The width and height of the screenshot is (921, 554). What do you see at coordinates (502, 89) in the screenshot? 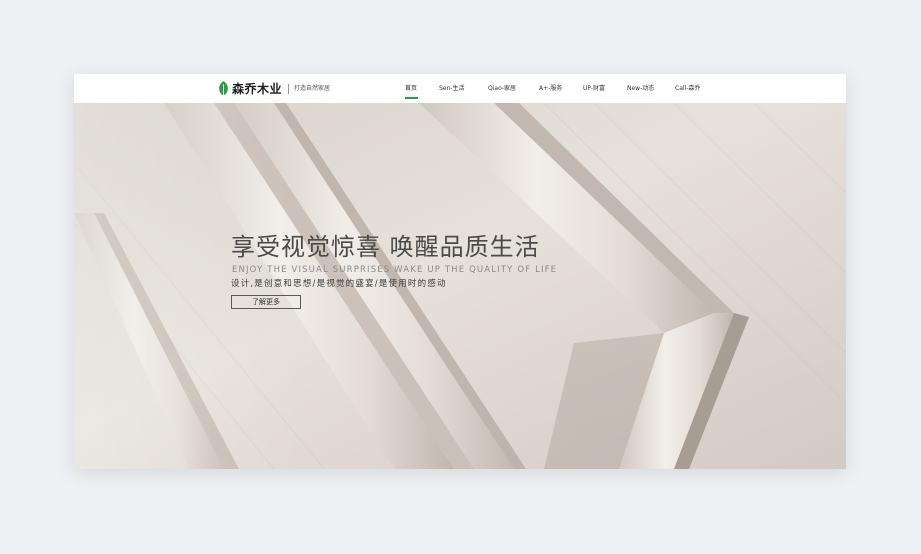
I see `nav-item-qiao-home: Qiao-家居` at bounding box center [502, 89].